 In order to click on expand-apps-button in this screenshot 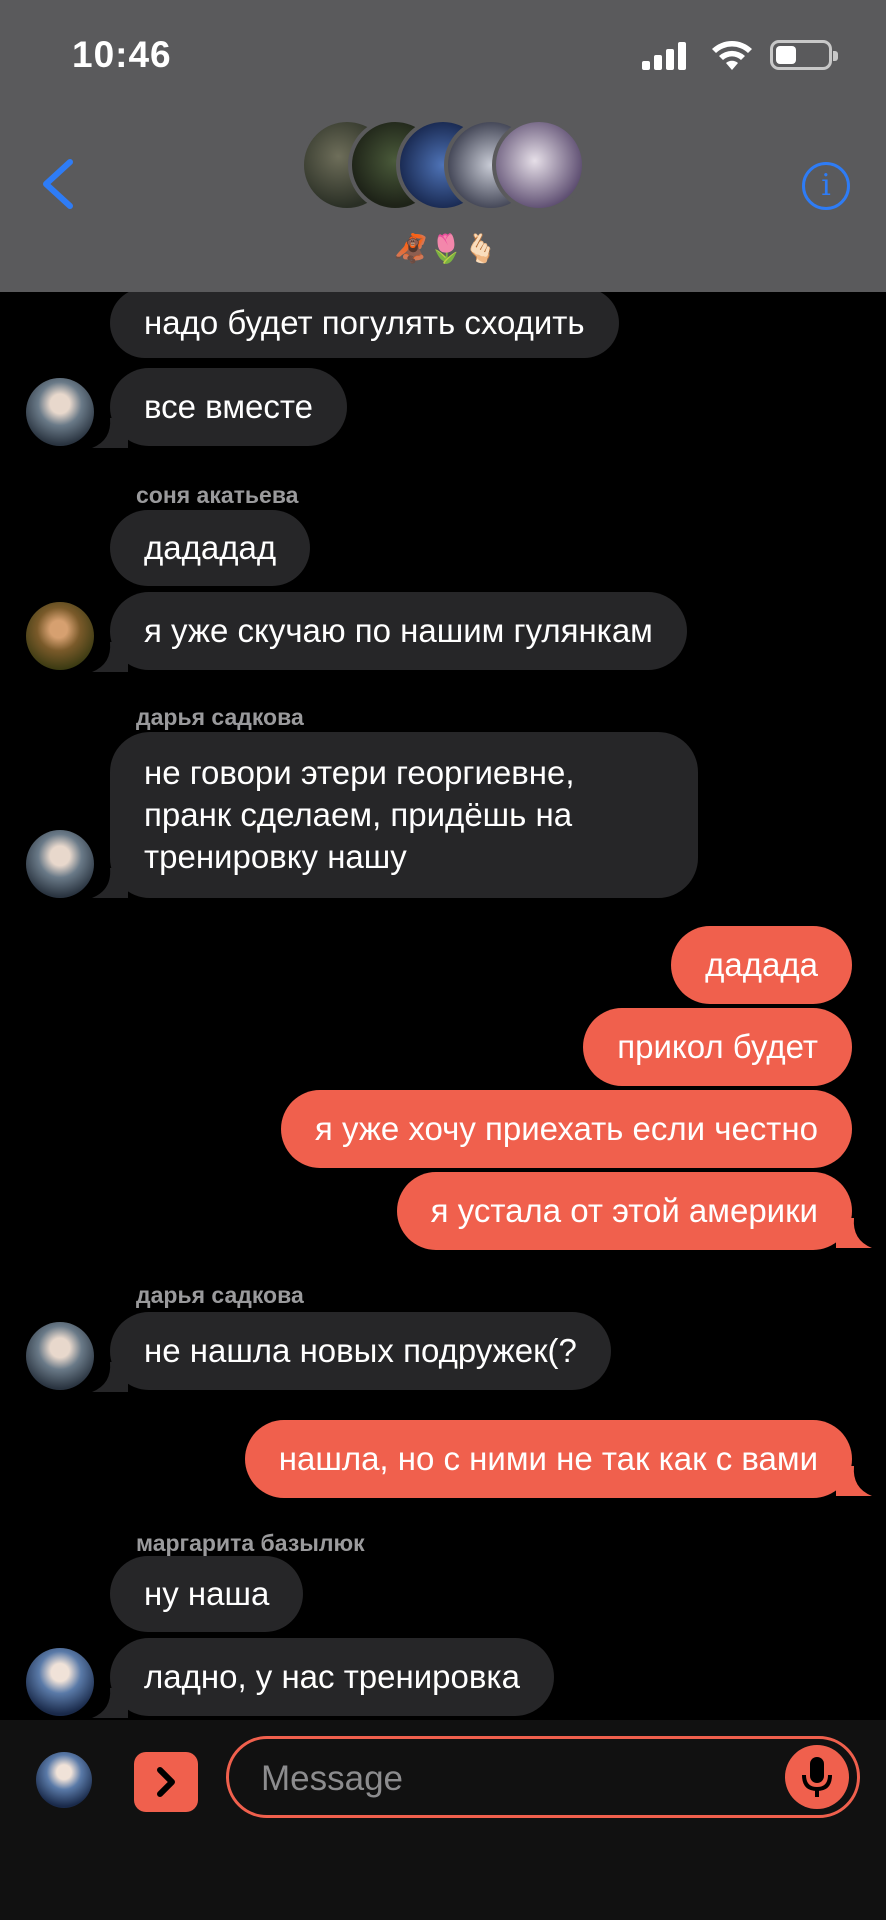, I will do `click(166, 1782)`.